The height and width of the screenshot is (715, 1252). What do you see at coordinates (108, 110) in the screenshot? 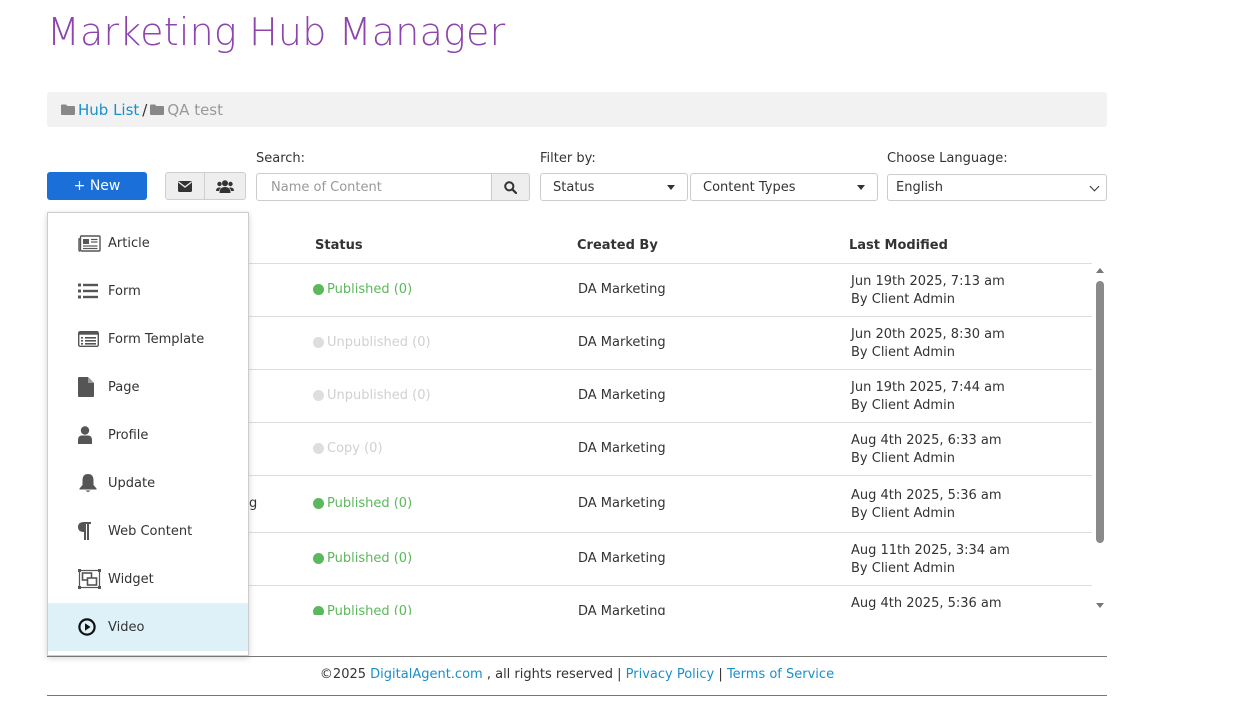
I see `breadcrumb-hub-list-link: Hub List` at bounding box center [108, 110].